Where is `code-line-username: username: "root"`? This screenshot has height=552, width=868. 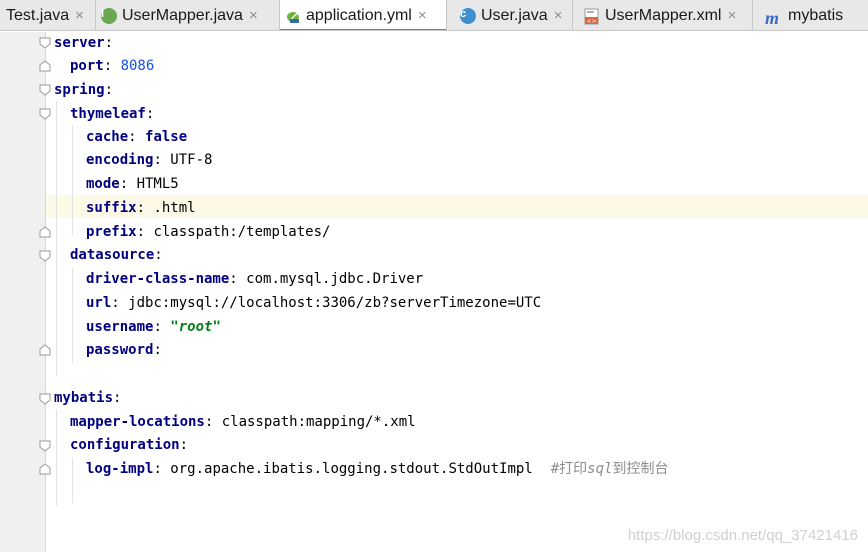 code-line-username: username: "root" is located at coordinates (153, 327).